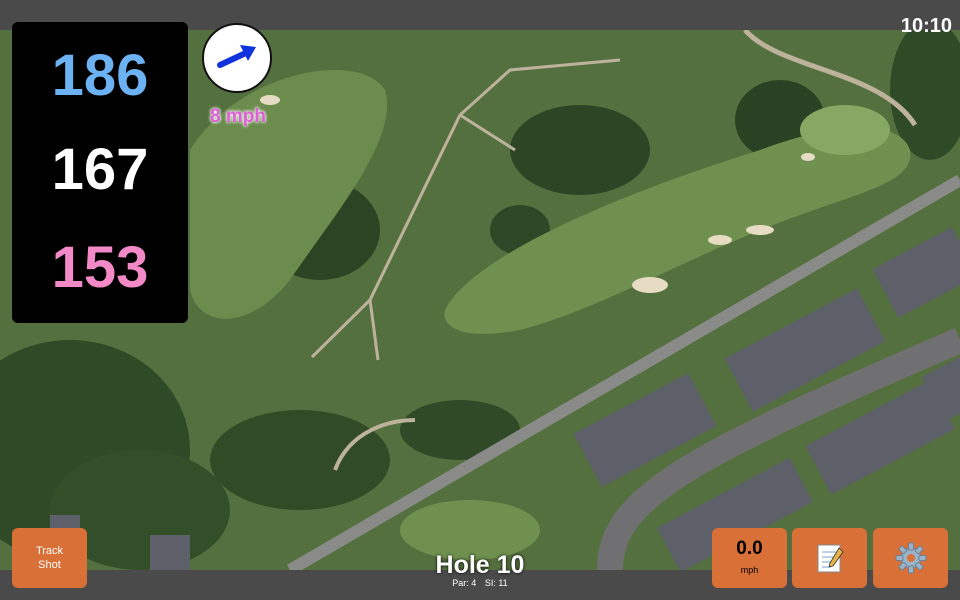 The height and width of the screenshot is (600, 960). I want to click on notepad-icon, so click(830, 558).